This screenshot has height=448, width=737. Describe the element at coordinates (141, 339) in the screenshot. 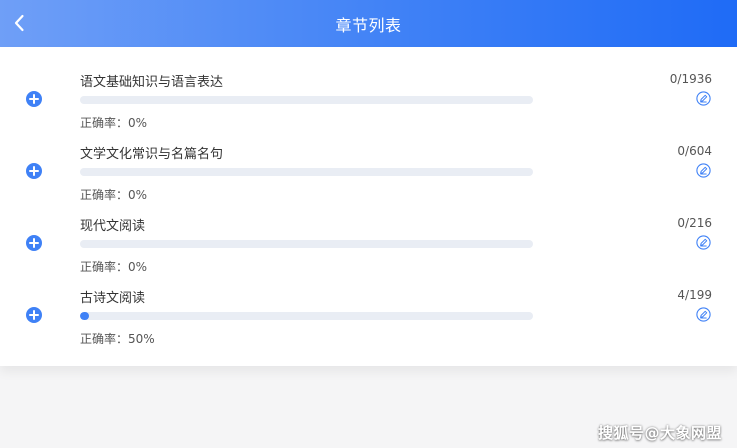

I see `accuracy-value: 50%` at that location.